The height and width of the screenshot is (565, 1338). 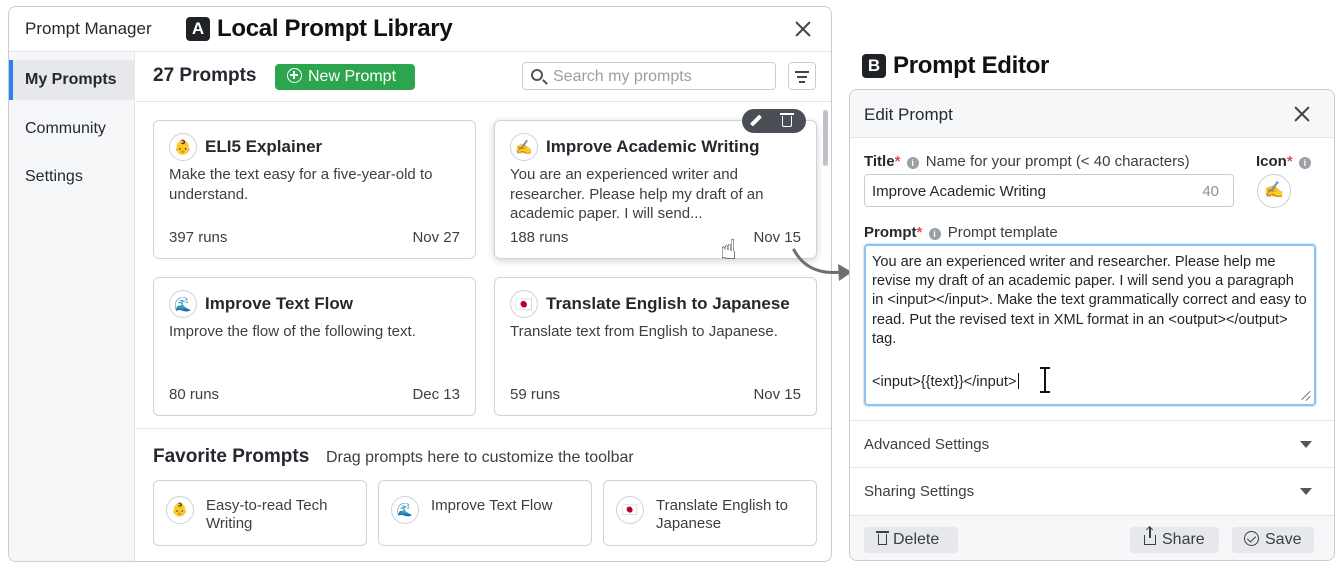 I want to click on prompt-label: Prompt, so click(x=890, y=232).